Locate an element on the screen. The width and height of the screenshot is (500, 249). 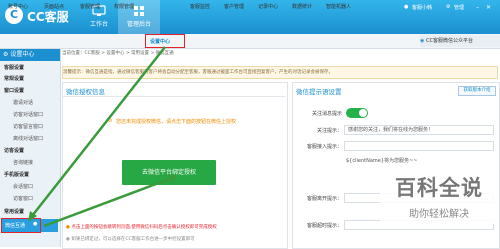
arrow-head is located at coordinates (173, 178).